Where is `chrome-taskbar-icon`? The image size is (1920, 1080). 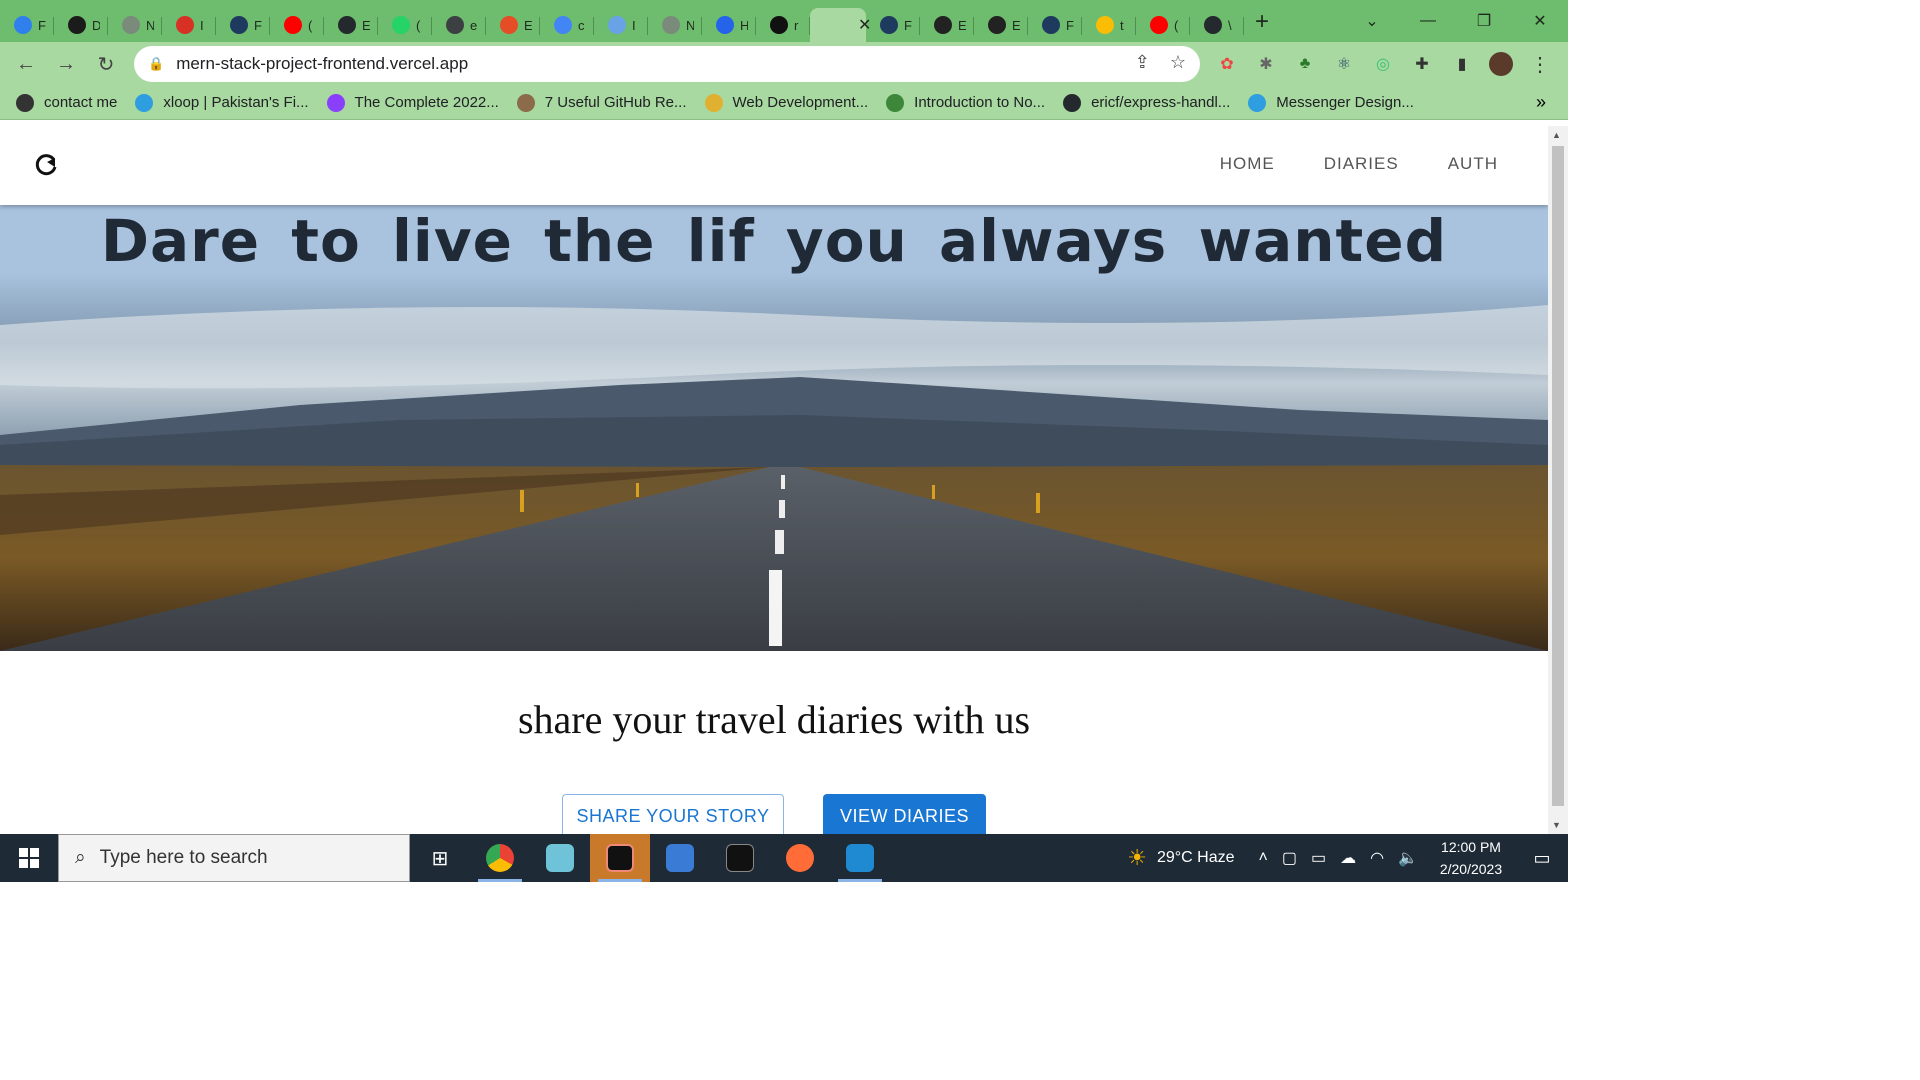
chrome-taskbar-icon is located at coordinates (500, 858).